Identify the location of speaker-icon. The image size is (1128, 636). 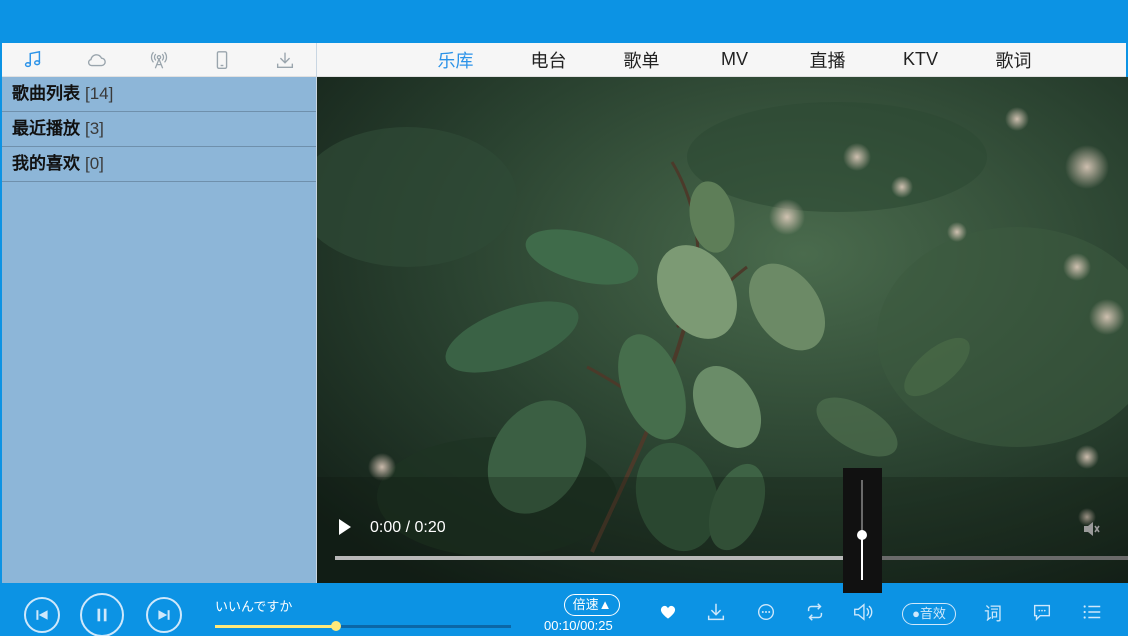
(863, 612).